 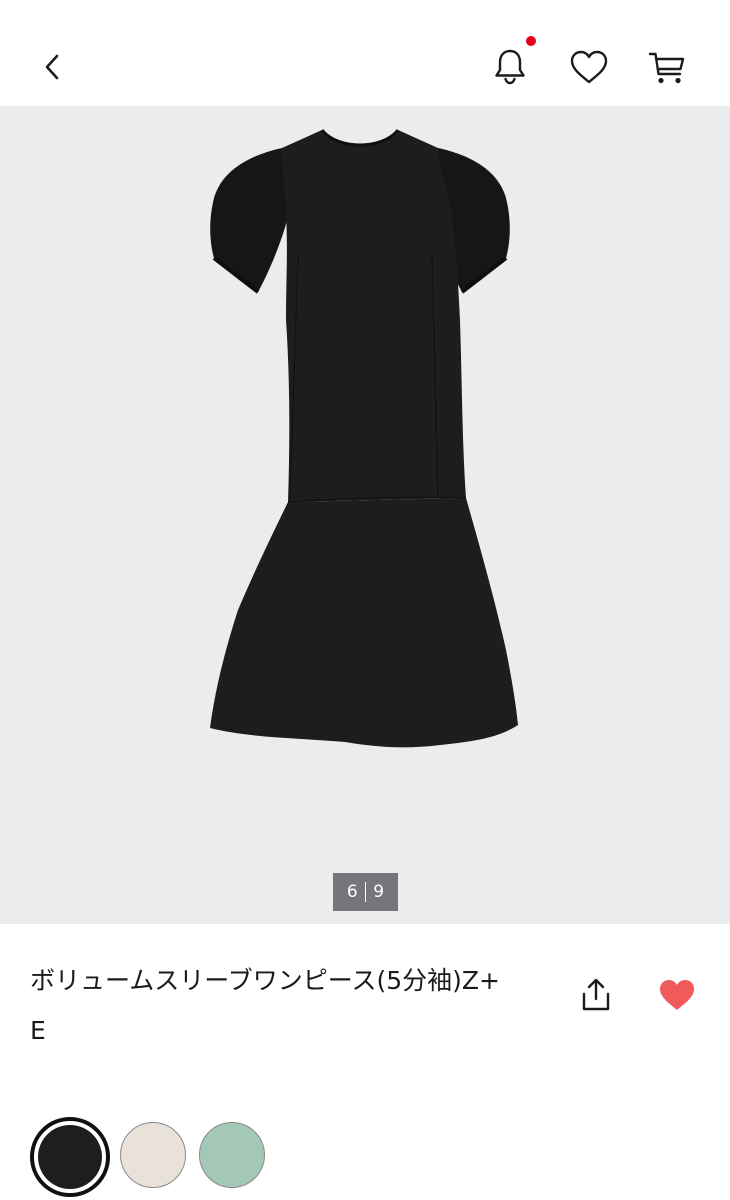 I want to click on cart-button, so click(x=667, y=67).